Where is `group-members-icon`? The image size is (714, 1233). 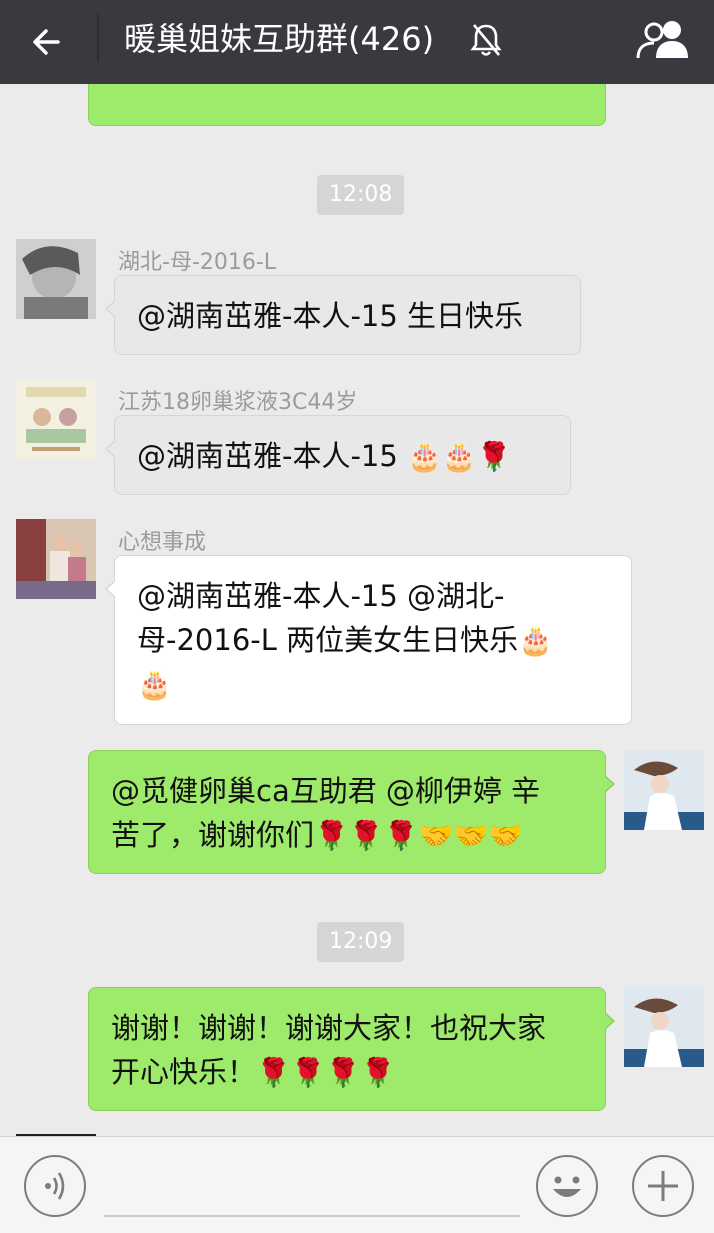 group-members-icon is located at coordinates (662, 40).